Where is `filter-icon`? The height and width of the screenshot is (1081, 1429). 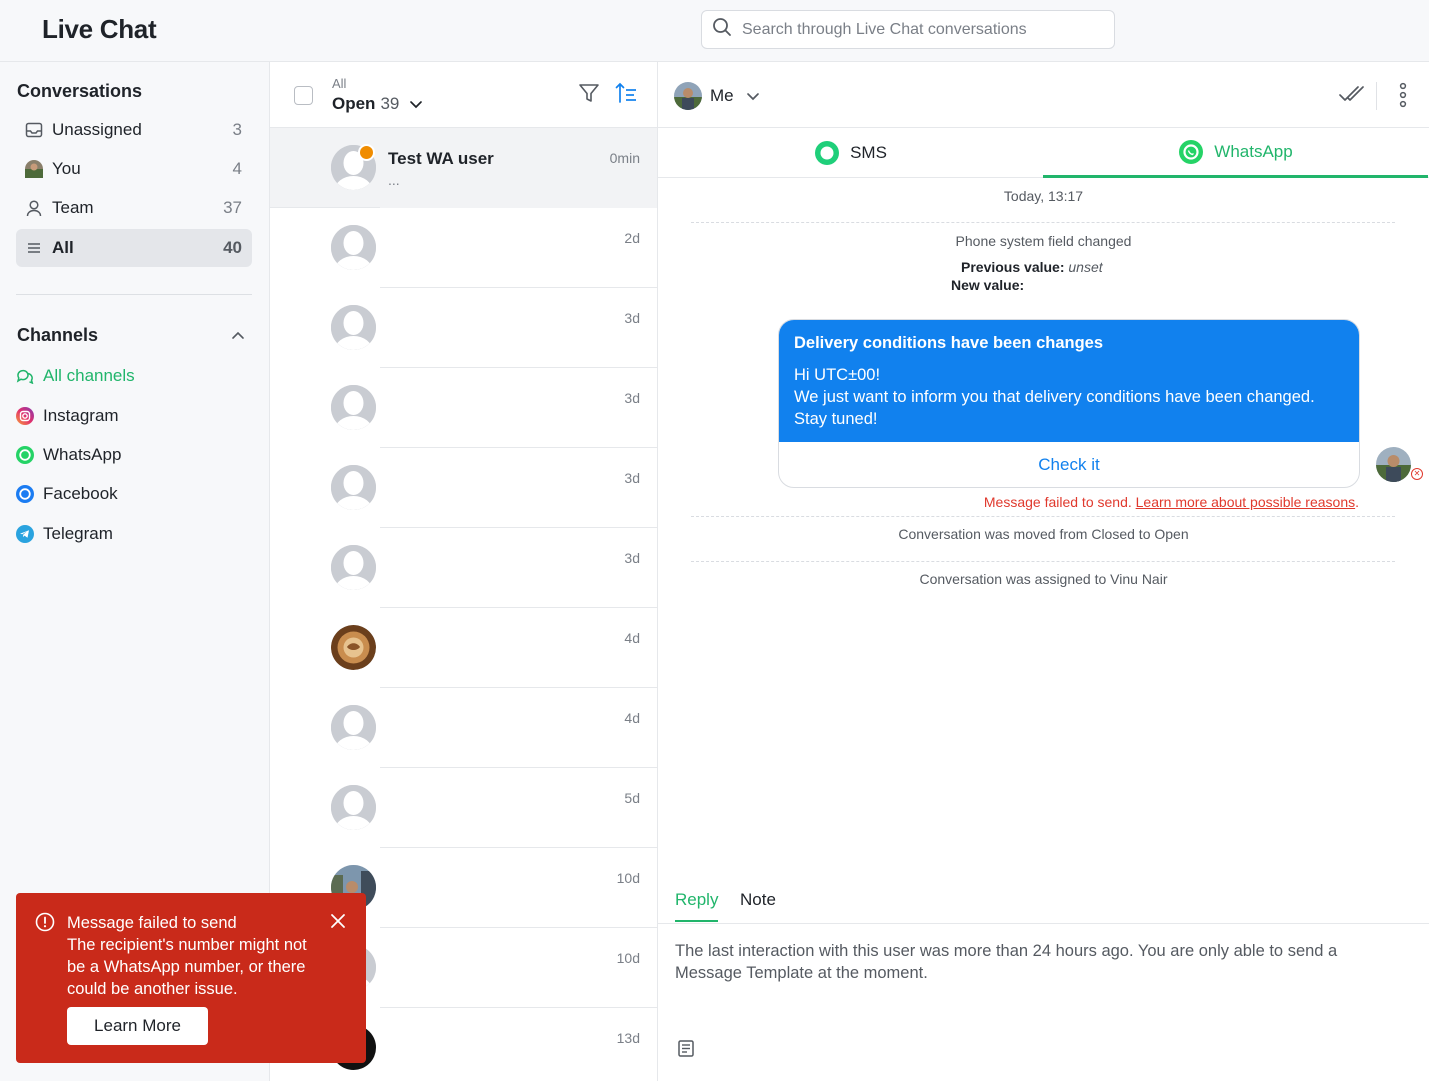
filter-icon is located at coordinates (589, 95).